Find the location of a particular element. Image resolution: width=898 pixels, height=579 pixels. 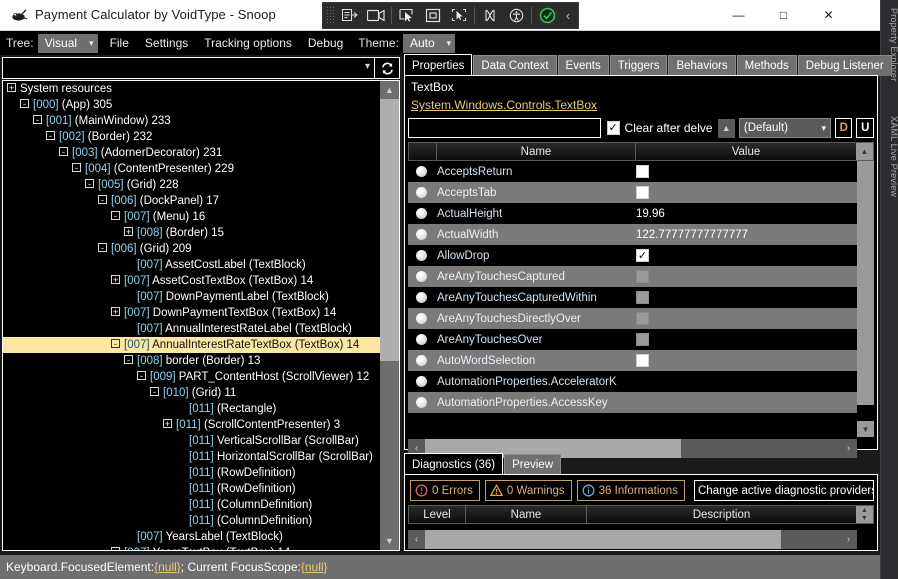

status-focused-element-value: {null} is located at coordinates (167, 567).